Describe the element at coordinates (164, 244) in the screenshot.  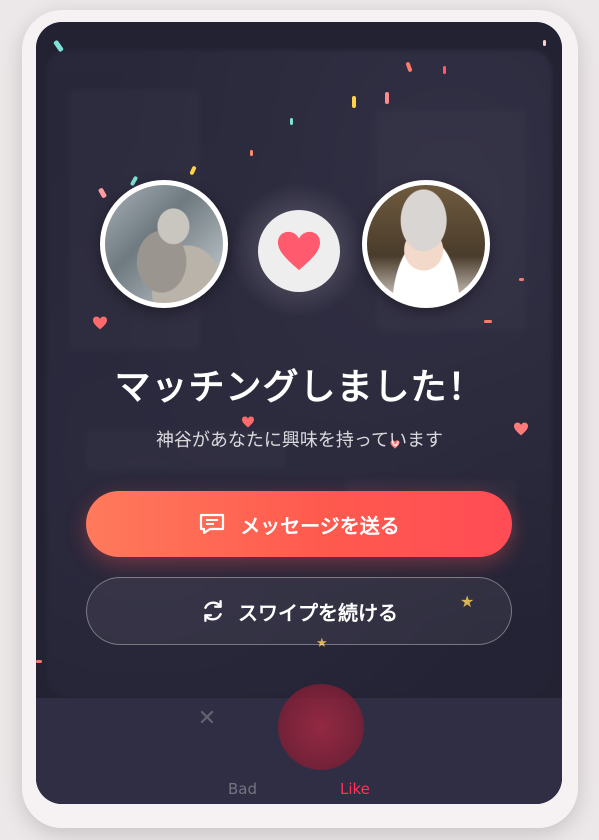
I see `left-avatar-cat` at that location.